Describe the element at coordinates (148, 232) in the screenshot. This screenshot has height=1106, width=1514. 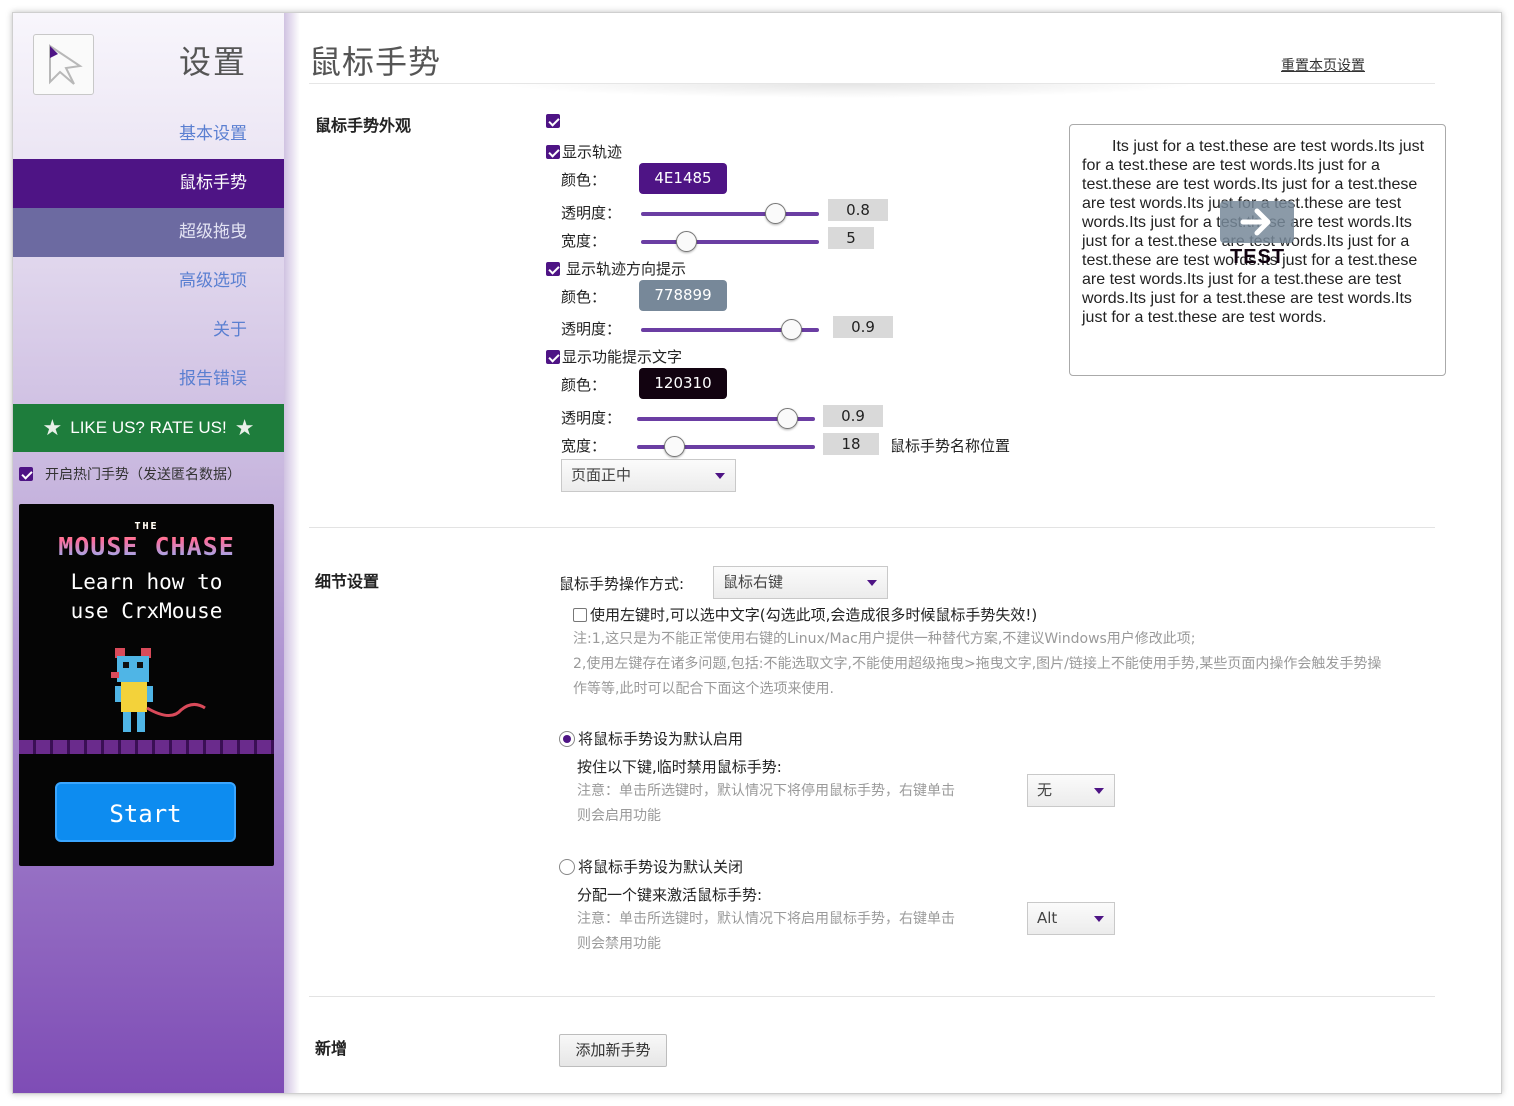
I see `nav-super-drag: 超级拖曳` at that location.